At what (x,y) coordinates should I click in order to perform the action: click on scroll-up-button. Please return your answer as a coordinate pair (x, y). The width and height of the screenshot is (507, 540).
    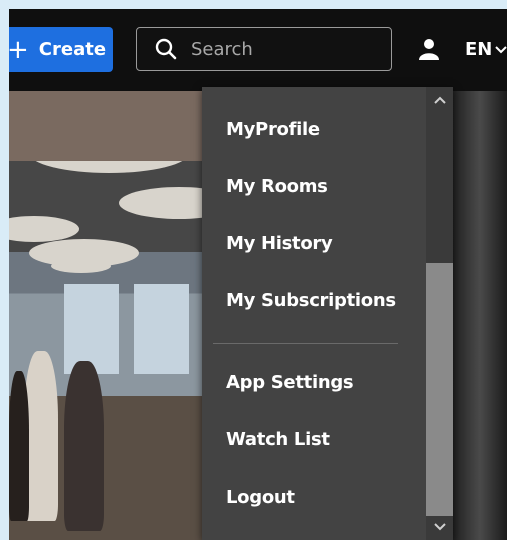
    Looking at the image, I should click on (439, 100).